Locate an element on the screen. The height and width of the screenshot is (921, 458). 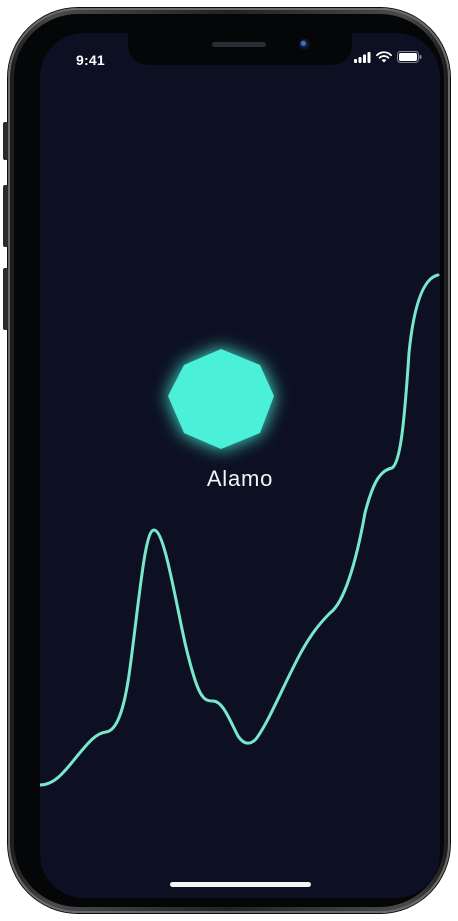
home-indicator is located at coordinates (240, 884).